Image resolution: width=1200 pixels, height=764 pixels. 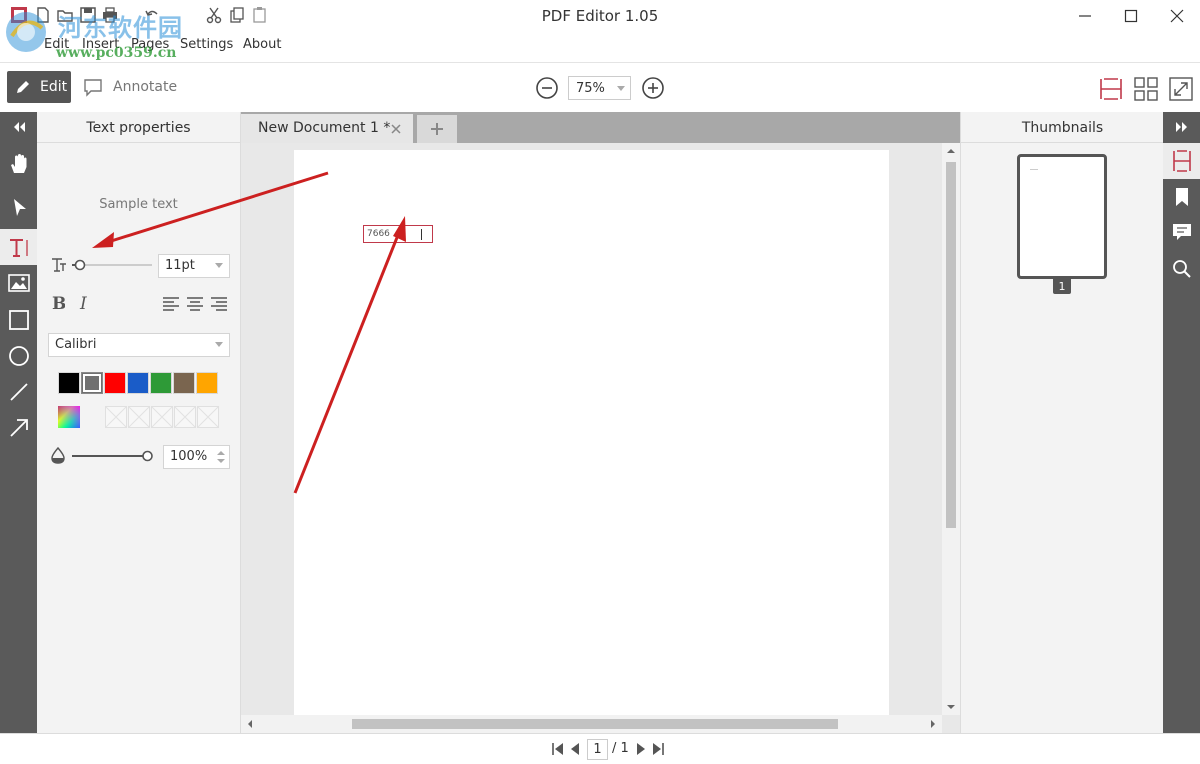 I want to click on line-icon, so click(x=18, y=392).